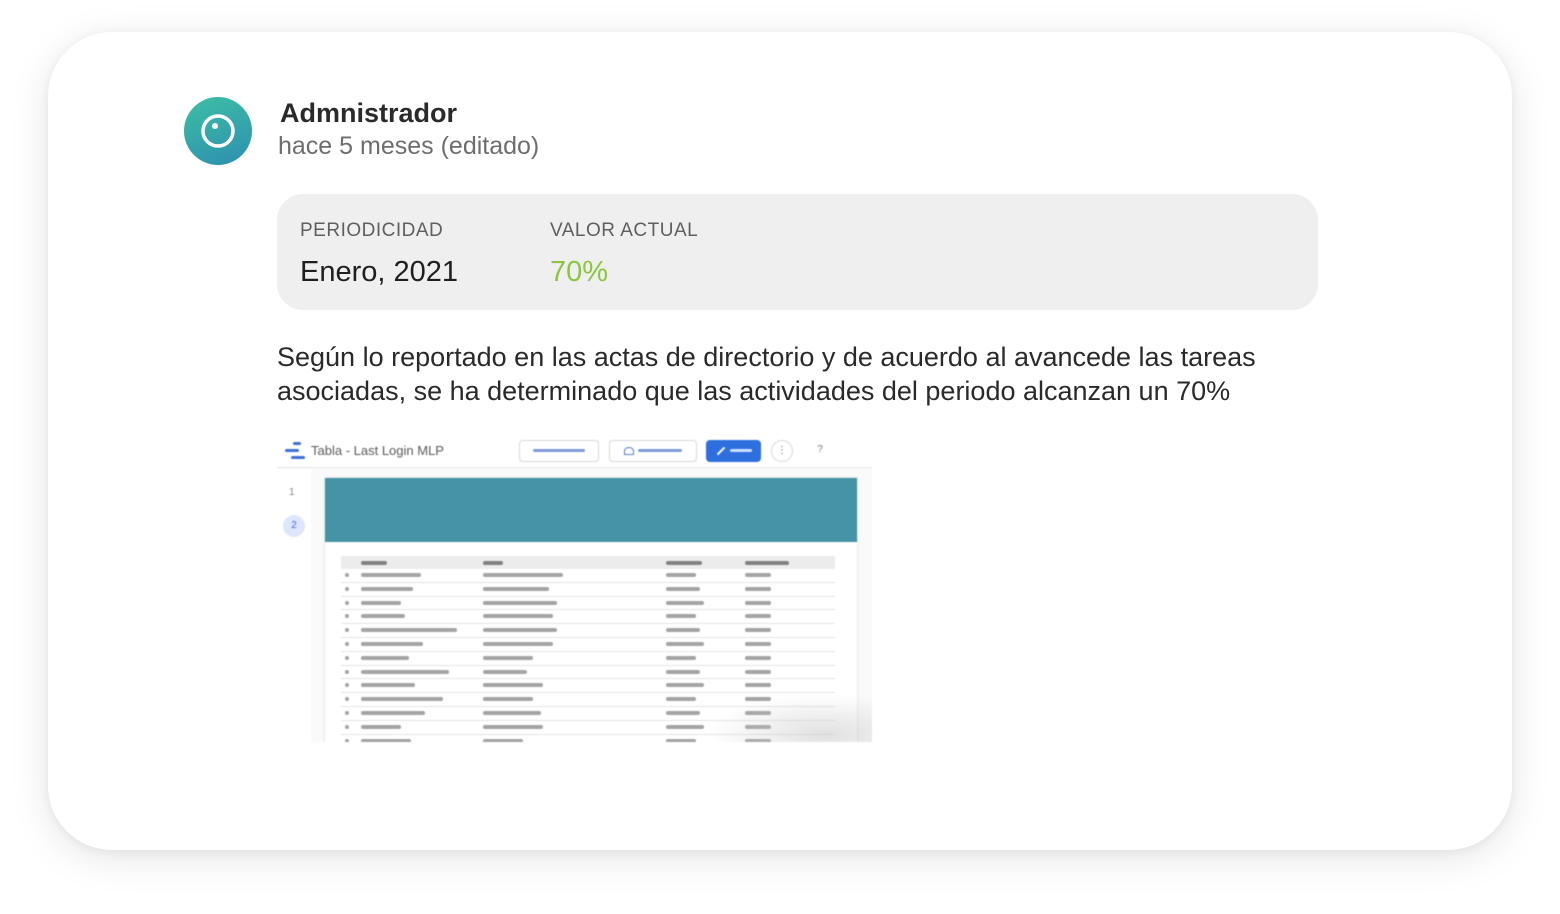  I want to click on page-1: 1, so click(292, 492).